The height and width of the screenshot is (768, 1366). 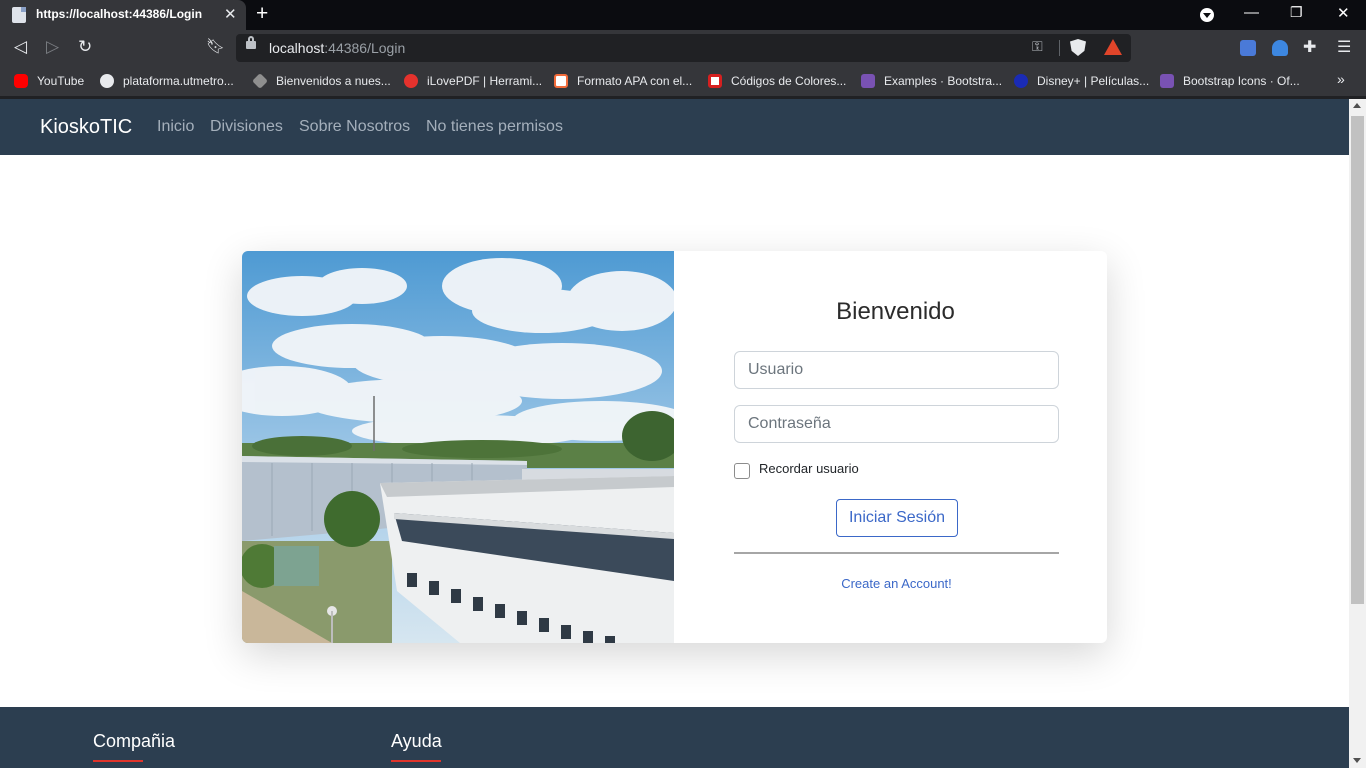 I want to click on remember-label: Recordar usuario, so click(x=809, y=468).